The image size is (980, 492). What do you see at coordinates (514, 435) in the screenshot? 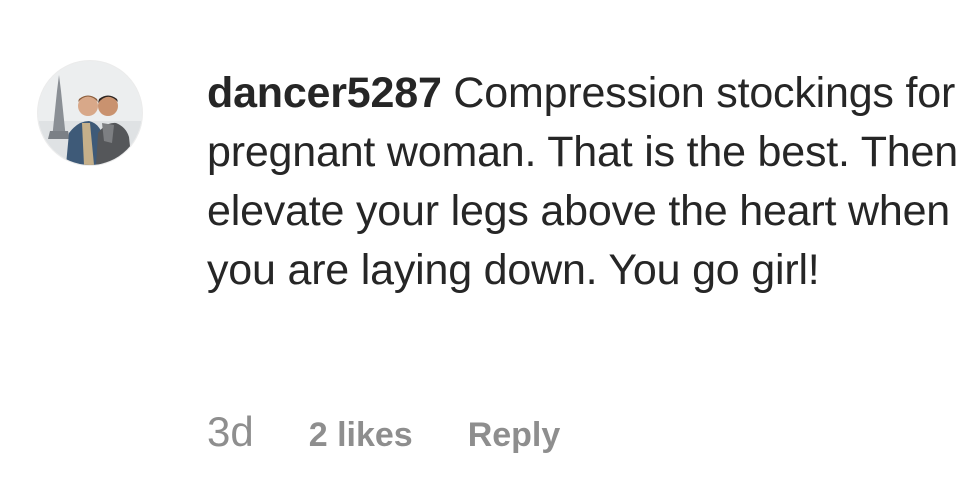
I see `reply-button: Reply` at bounding box center [514, 435].